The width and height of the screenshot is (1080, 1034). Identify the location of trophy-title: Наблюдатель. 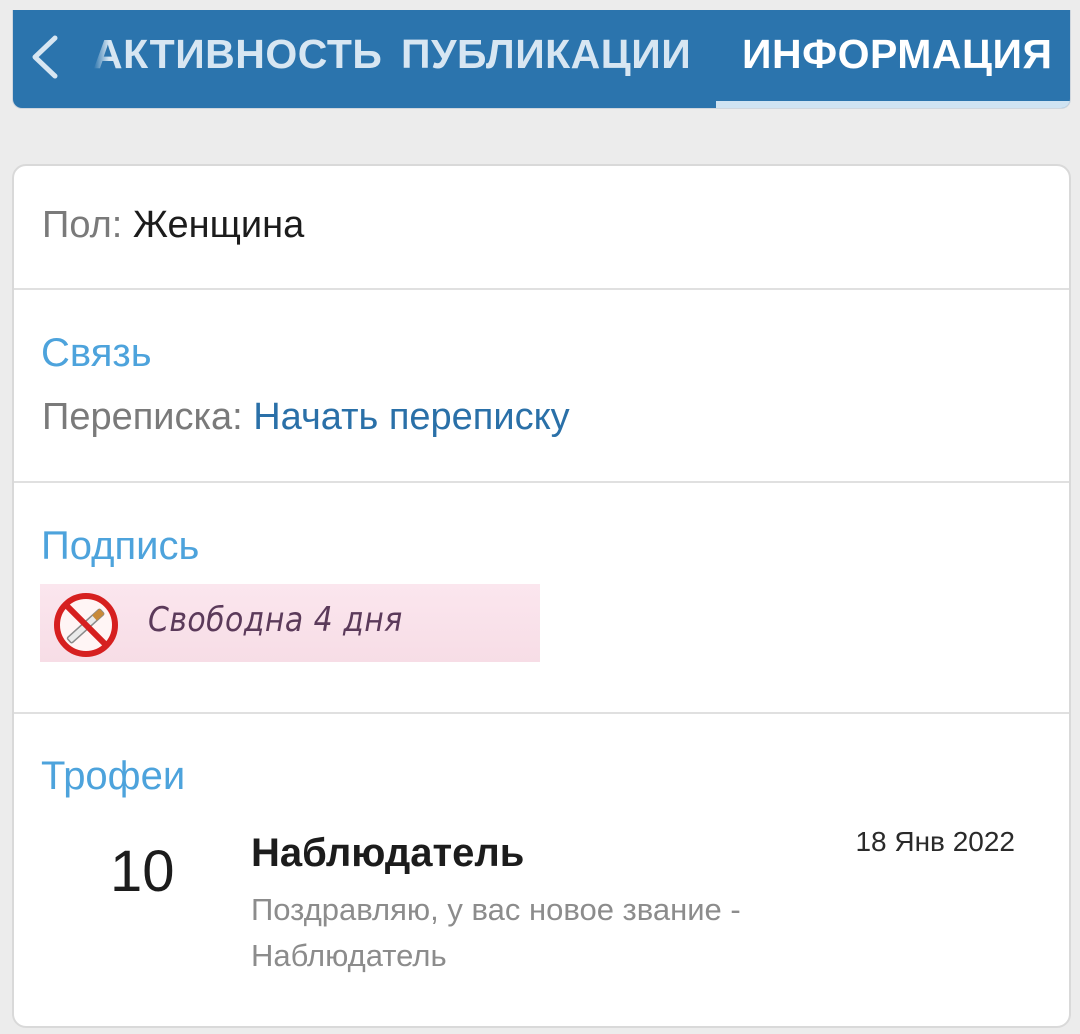
(388, 853).